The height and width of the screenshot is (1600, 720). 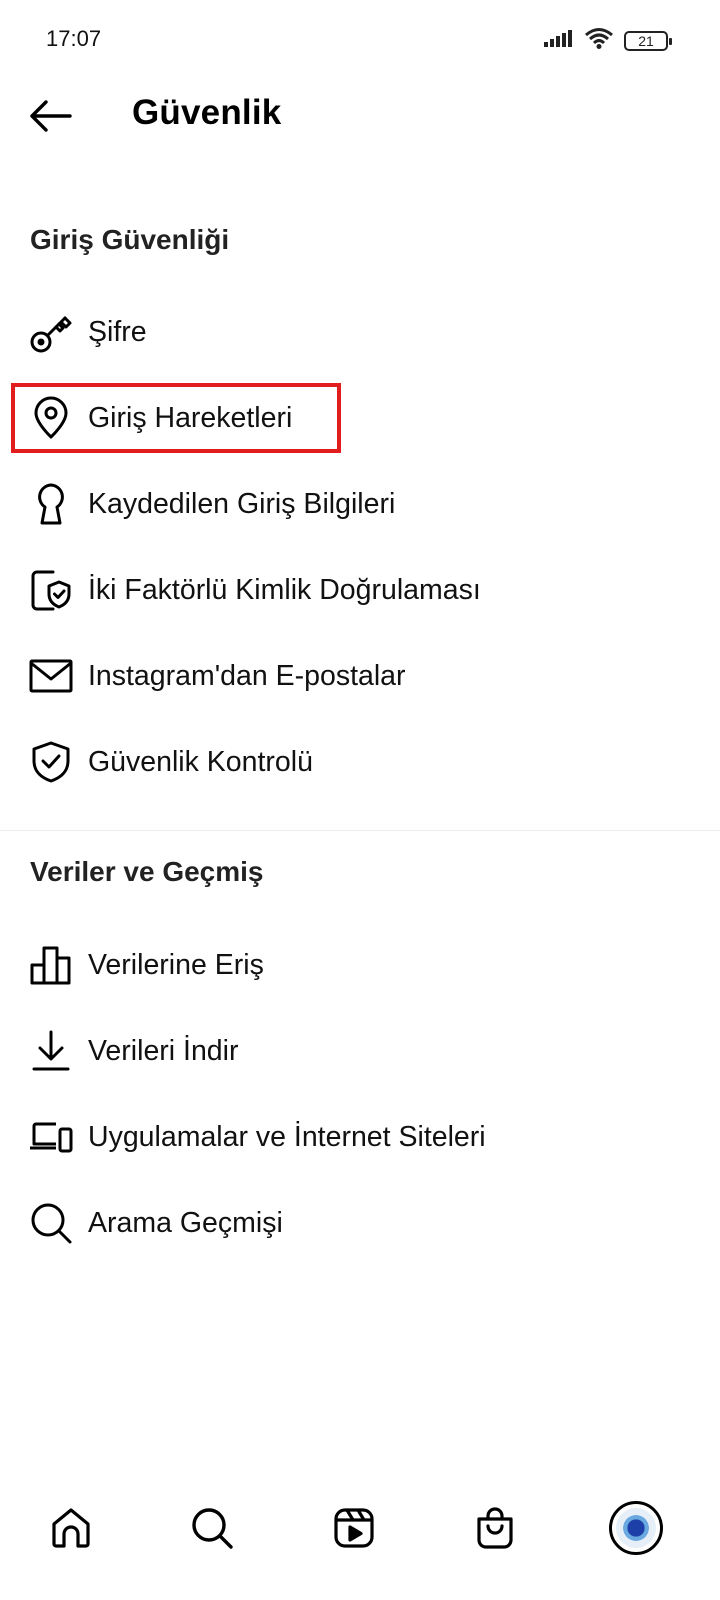 What do you see at coordinates (242, 503) in the screenshot?
I see `menu-item-label: Kaydedilen Giriş Bilgileri` at bounding box center [242, 503].